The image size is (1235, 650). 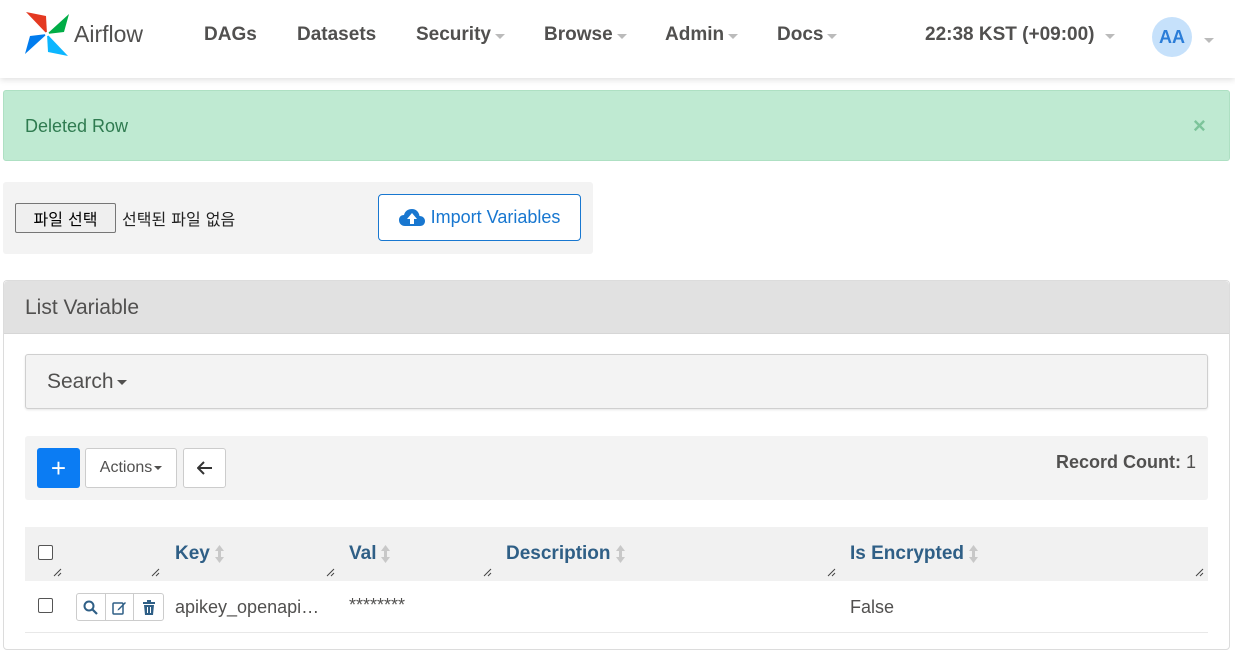 I want to click on select-all-checkbox, so click(x=45, y=552).